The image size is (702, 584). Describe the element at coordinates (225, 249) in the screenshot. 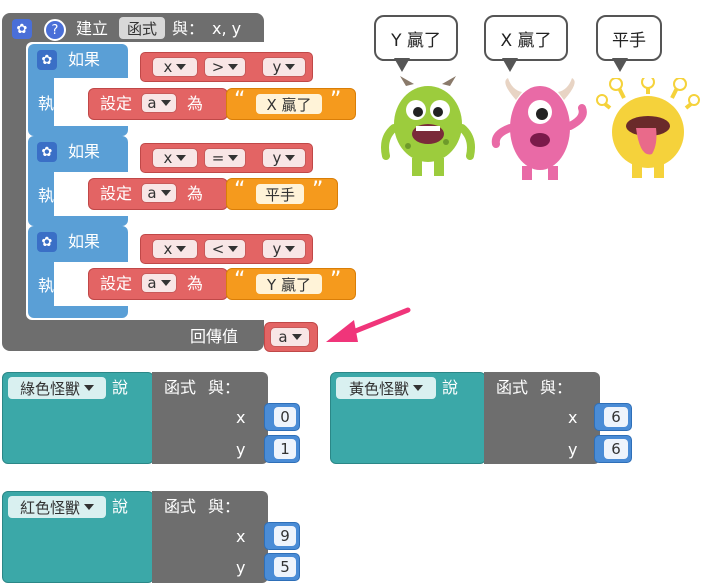

I see `operator-dropdown: <` at that location.